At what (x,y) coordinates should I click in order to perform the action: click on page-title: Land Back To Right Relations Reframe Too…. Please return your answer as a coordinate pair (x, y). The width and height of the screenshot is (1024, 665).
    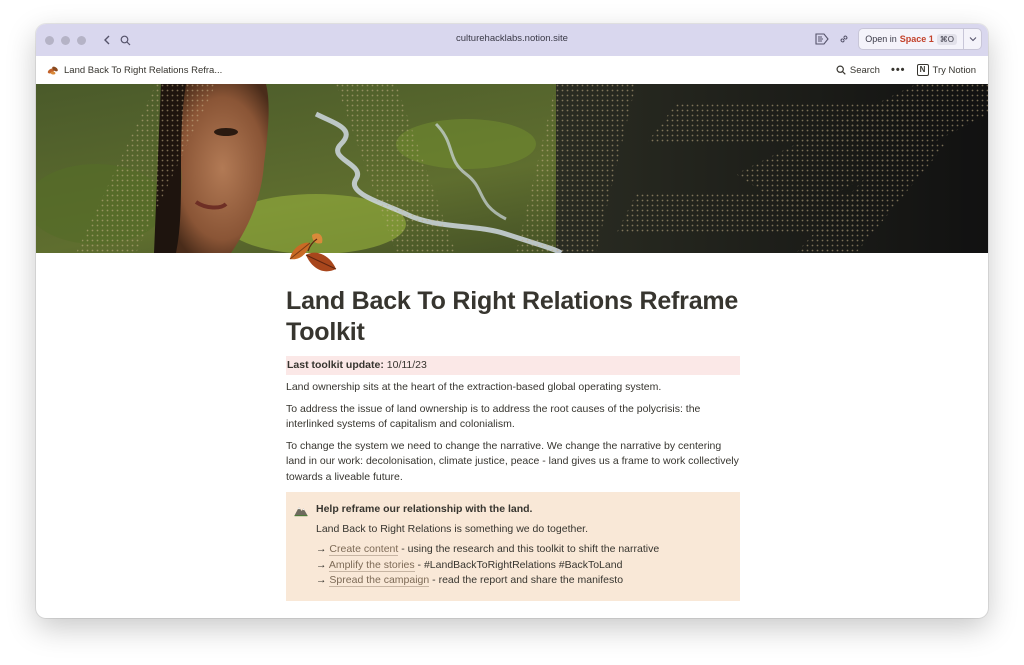
    Looking at the image, I should click on (512, 316).